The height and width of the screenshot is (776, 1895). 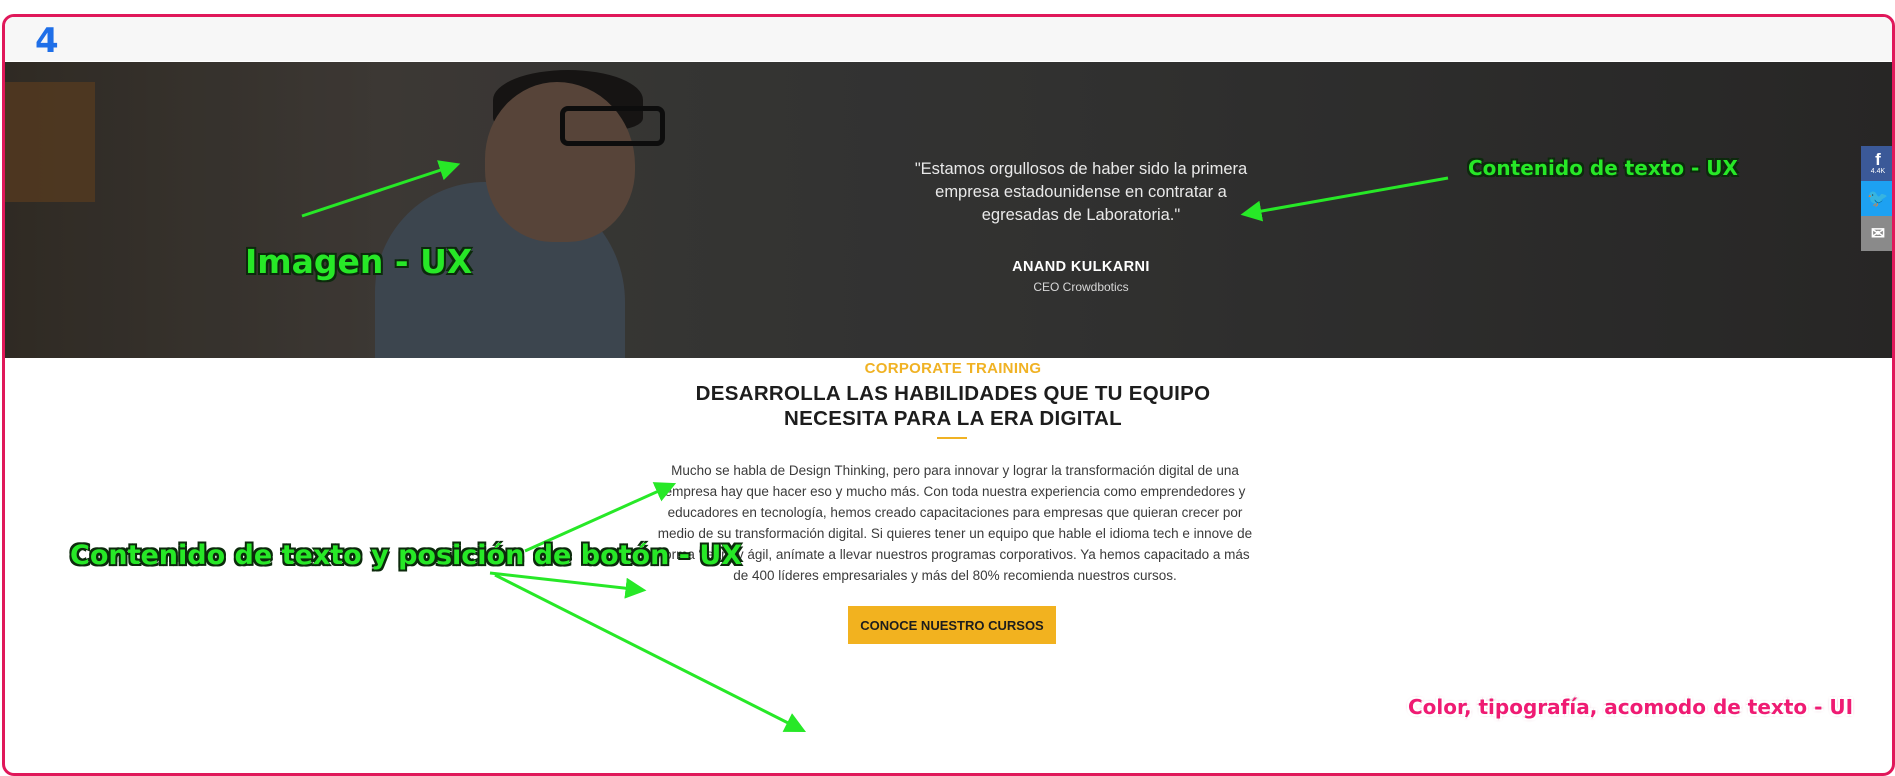 What do you see at coordinates (1603, 168) in the screenshot?
I see `text-content-ux-annotation: Contenido de texto - UX` at bounding box center [1603, 168].